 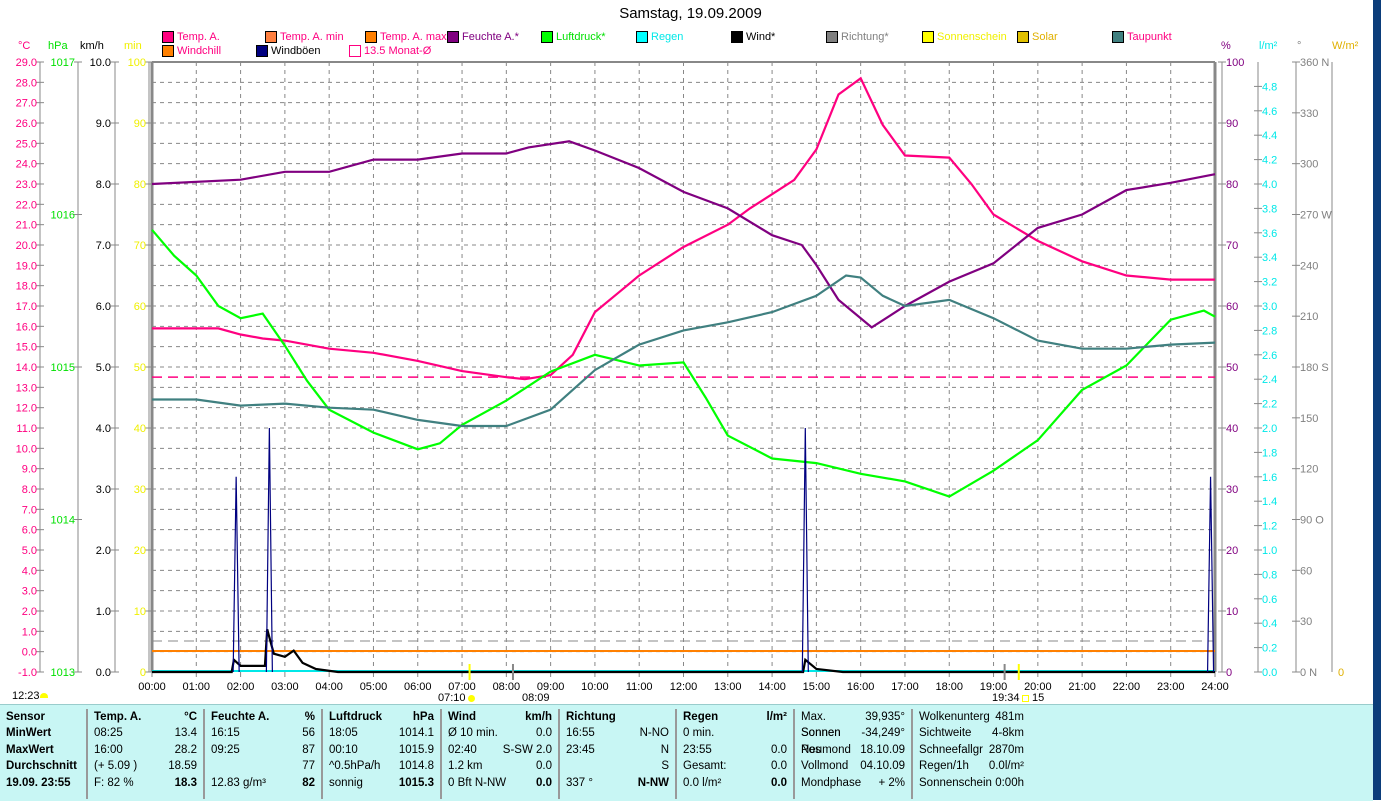 I want to click on stats-row: 23:45 N, so click(x=617, y=750).